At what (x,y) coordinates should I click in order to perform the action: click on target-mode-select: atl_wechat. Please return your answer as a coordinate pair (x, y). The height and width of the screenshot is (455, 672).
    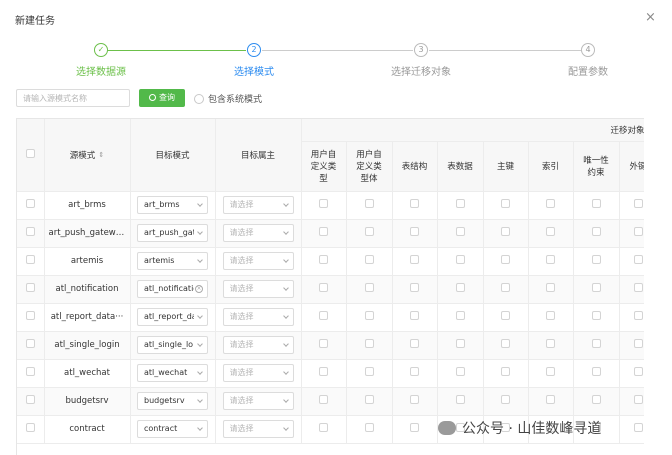
    Looking at the image, I should click on (172, 373).